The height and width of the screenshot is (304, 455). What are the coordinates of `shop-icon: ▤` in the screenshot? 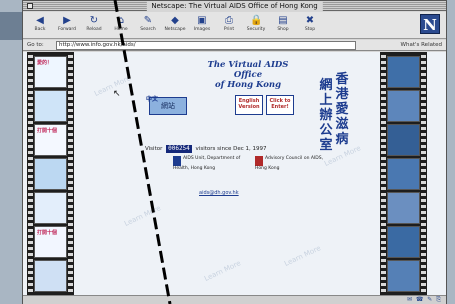 It's located at (283, 20).